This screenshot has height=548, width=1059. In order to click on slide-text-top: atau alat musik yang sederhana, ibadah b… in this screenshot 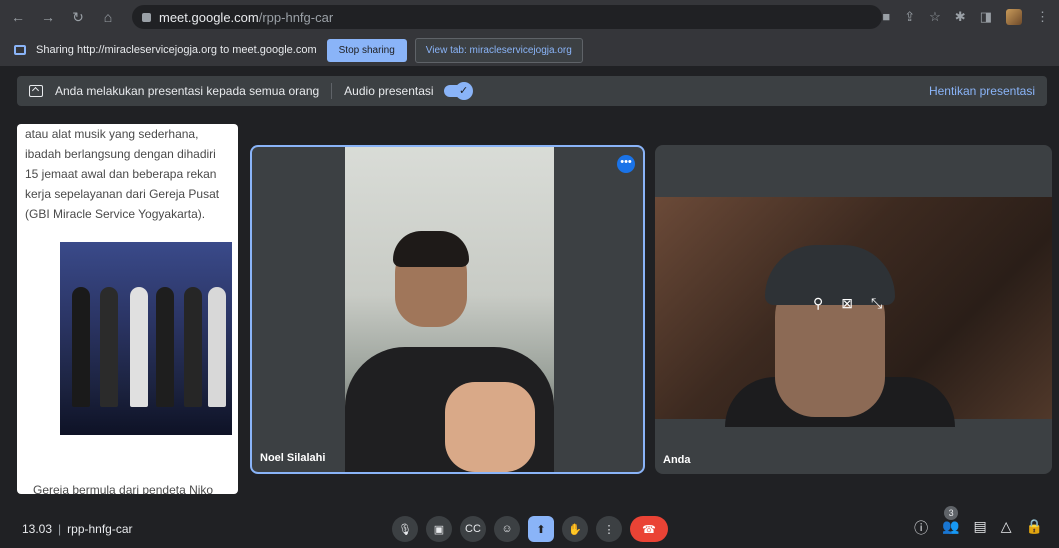, I will do `click(122, 174)`.